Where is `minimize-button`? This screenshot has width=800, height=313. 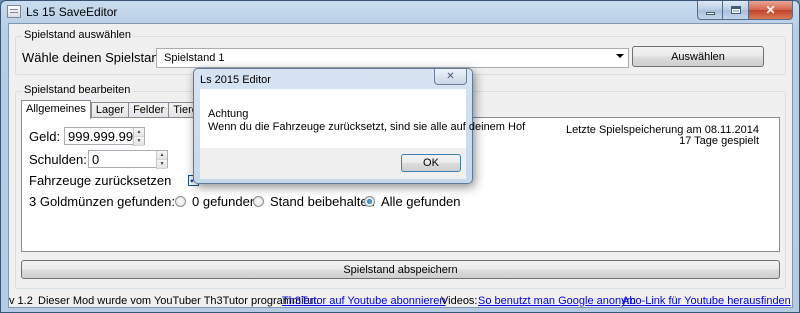
minimize-button is located at coordinates (710, 10).